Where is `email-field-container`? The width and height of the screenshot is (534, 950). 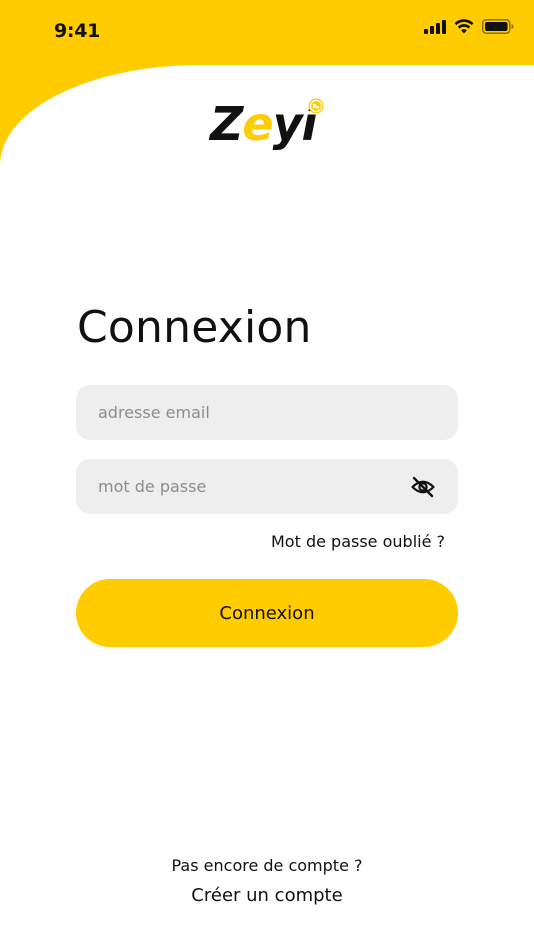 email-field-container is located at coordinates (267, 412).